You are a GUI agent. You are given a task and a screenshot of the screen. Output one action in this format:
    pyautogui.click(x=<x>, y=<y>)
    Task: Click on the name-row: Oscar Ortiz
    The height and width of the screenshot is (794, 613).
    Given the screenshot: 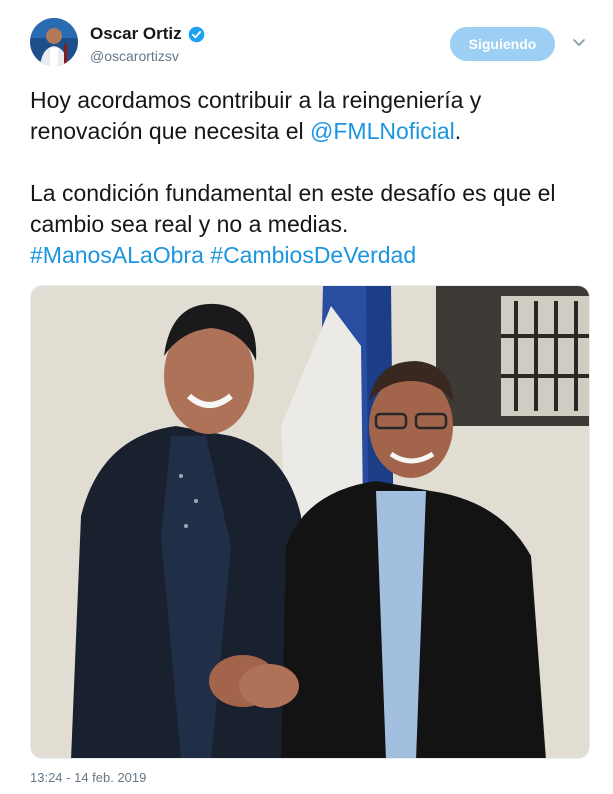 What is the action you would take?
    pyautogui.click(x=147, y=34)
    